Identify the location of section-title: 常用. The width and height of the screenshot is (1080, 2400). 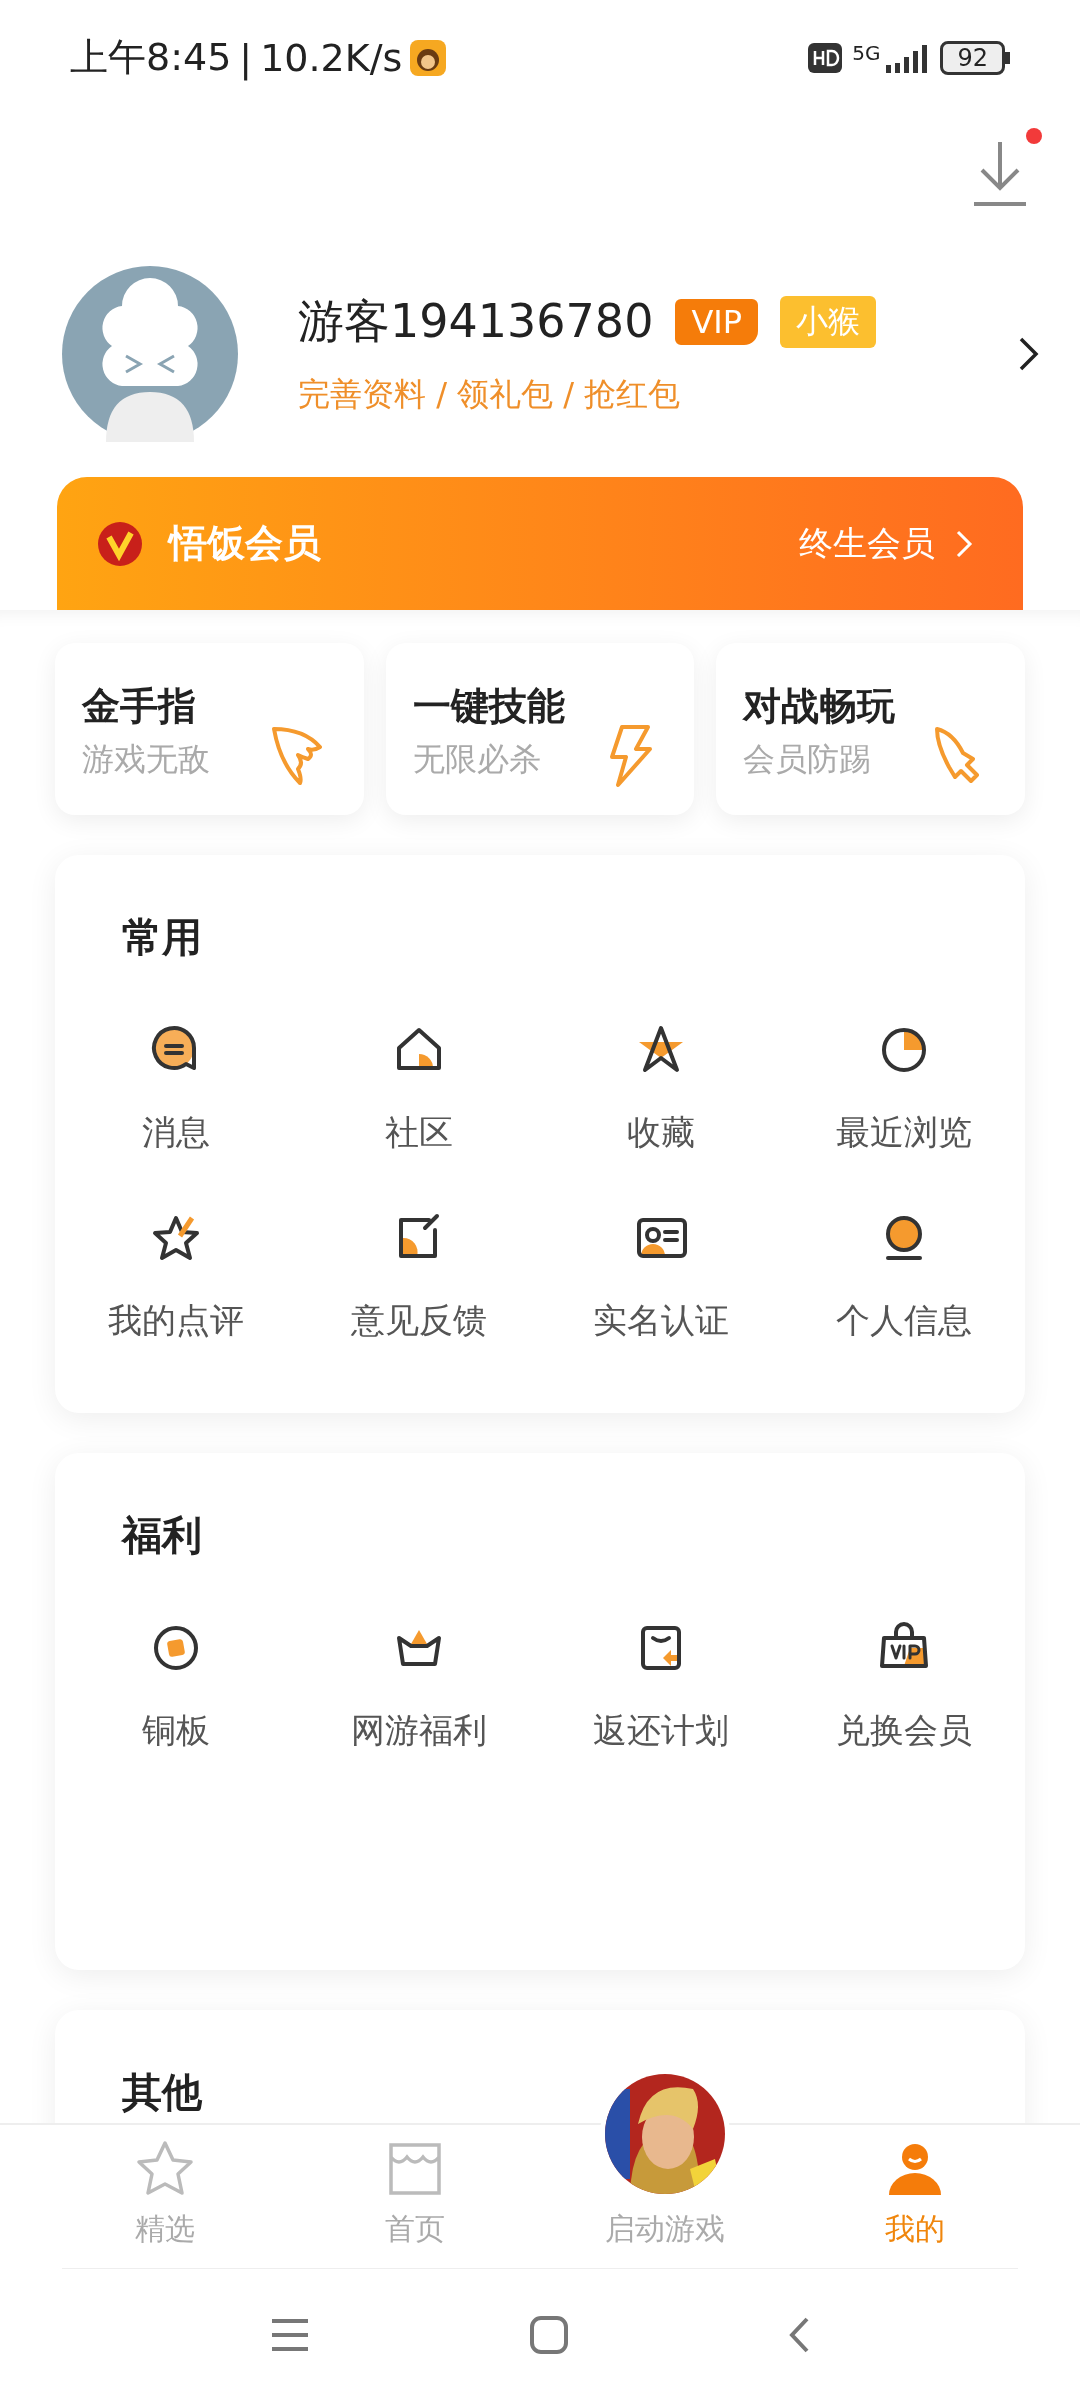
(162, 937).